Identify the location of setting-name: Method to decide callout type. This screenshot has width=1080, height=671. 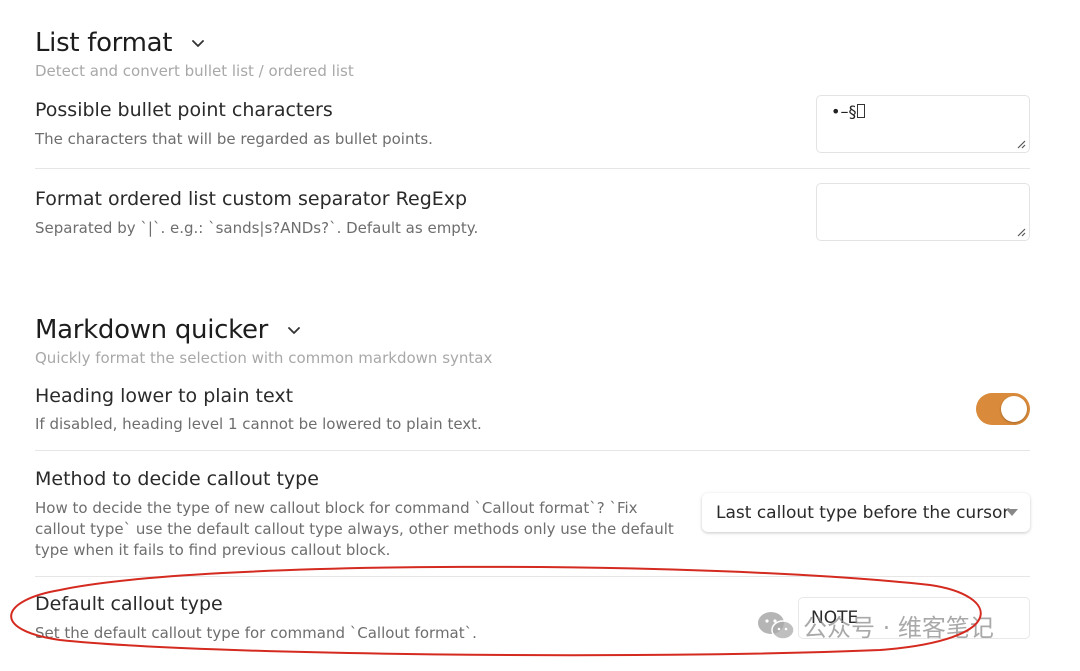
(177, 479).